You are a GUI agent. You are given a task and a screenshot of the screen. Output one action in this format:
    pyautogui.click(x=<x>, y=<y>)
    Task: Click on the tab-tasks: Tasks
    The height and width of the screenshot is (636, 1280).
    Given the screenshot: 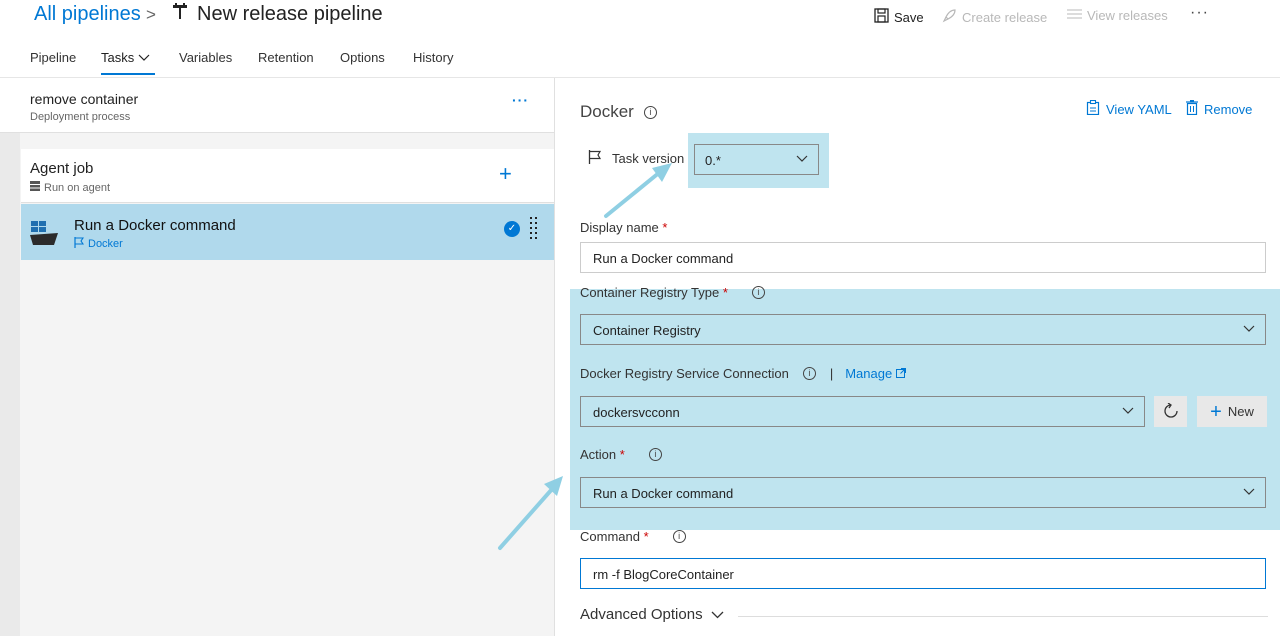 What is the action you would take?
    pyautogui.click(x=125, y=57)
    